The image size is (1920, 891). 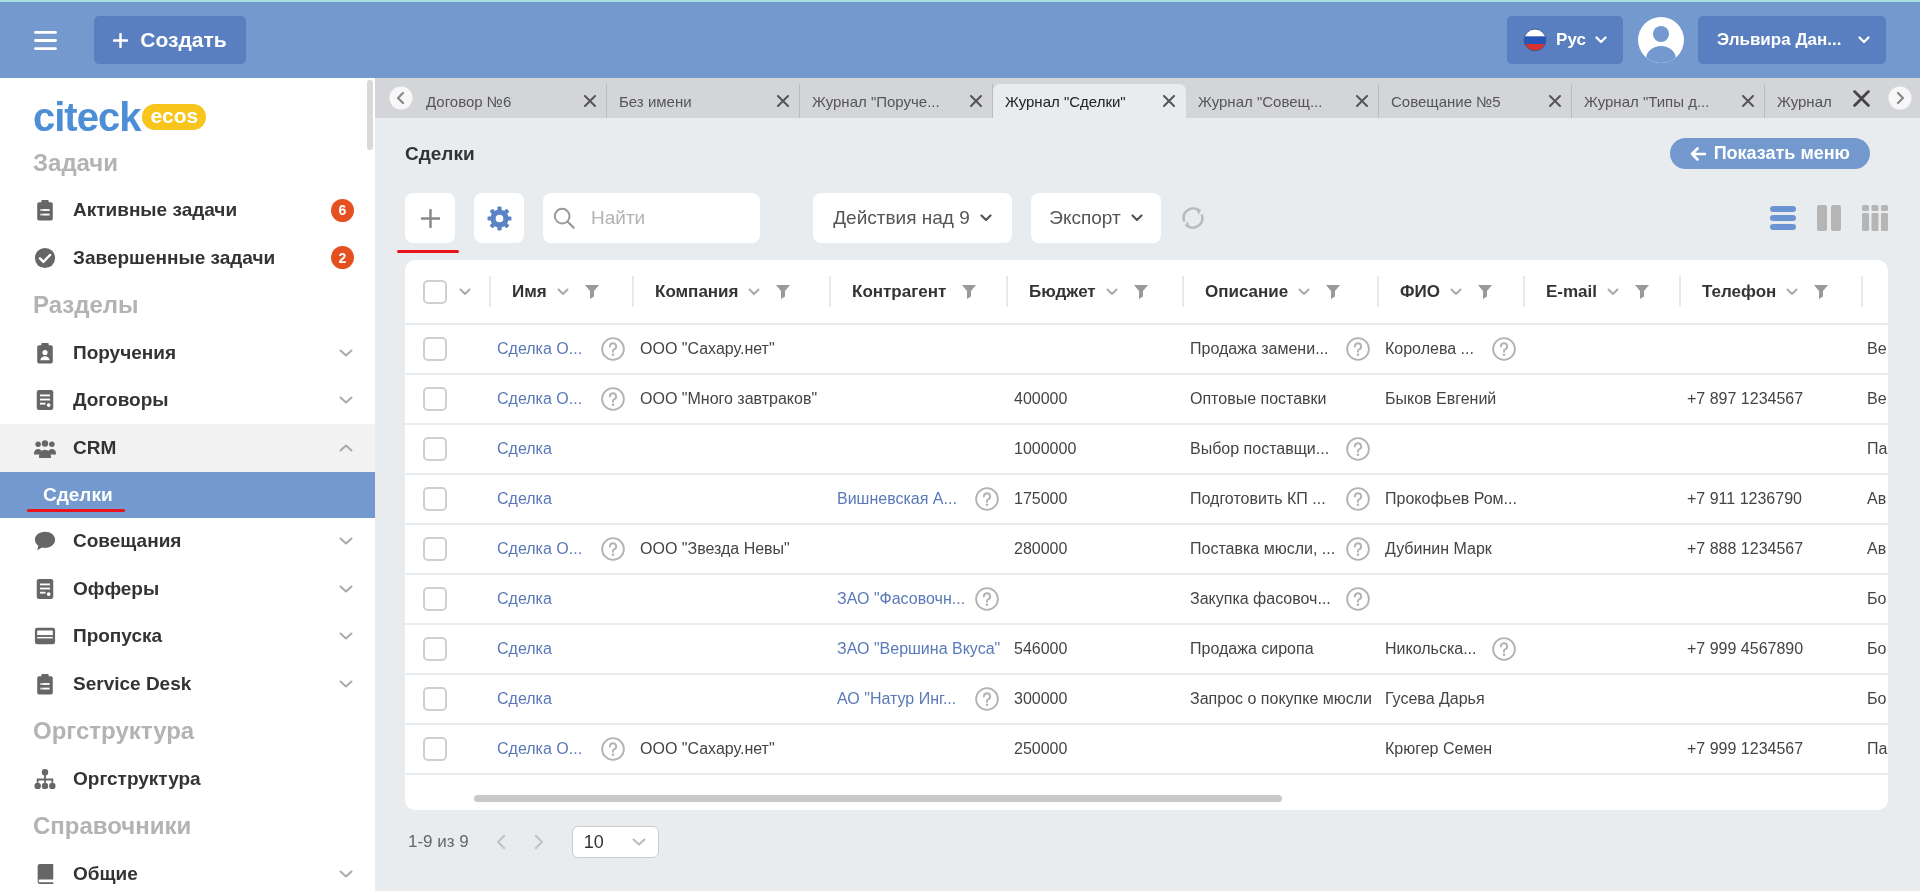 I want to click on column-header: Бюджет, so click(x=1062, y=291).